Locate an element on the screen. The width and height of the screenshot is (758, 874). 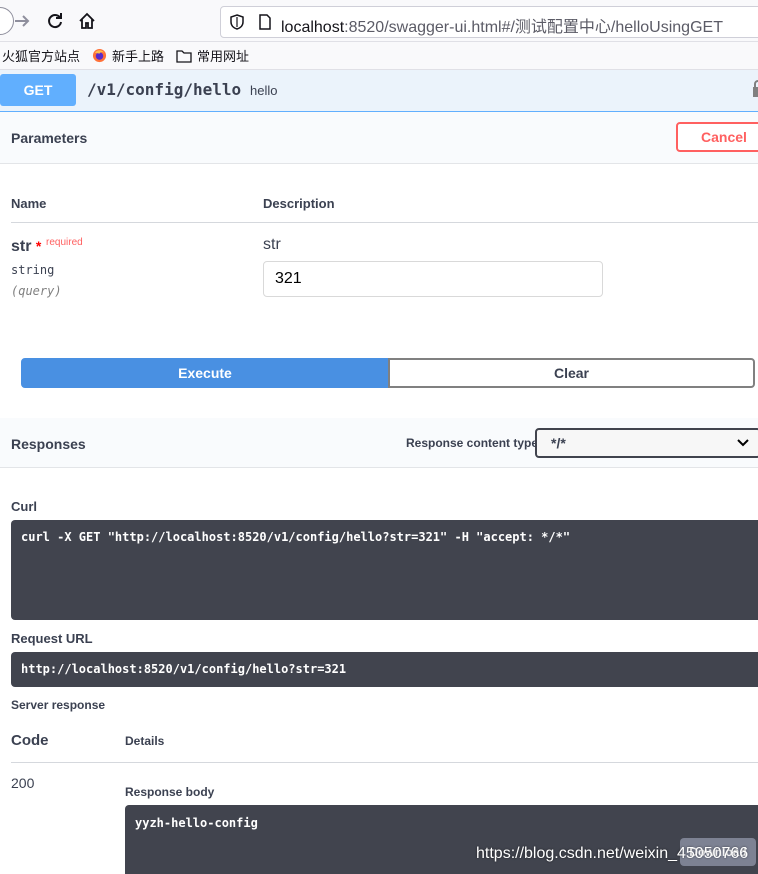
home-button is located at coordinates (87, 21).